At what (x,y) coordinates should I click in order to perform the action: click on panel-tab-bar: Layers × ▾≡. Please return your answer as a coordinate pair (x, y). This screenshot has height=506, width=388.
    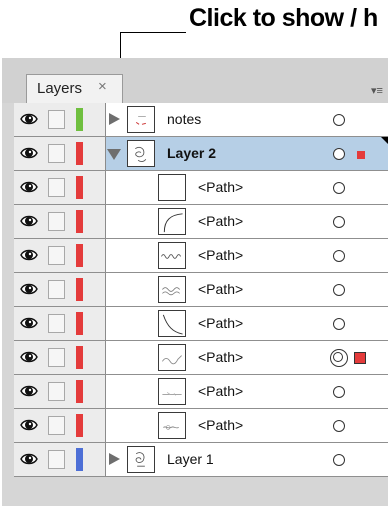
    Looking at the image, I should click on (195, 80).